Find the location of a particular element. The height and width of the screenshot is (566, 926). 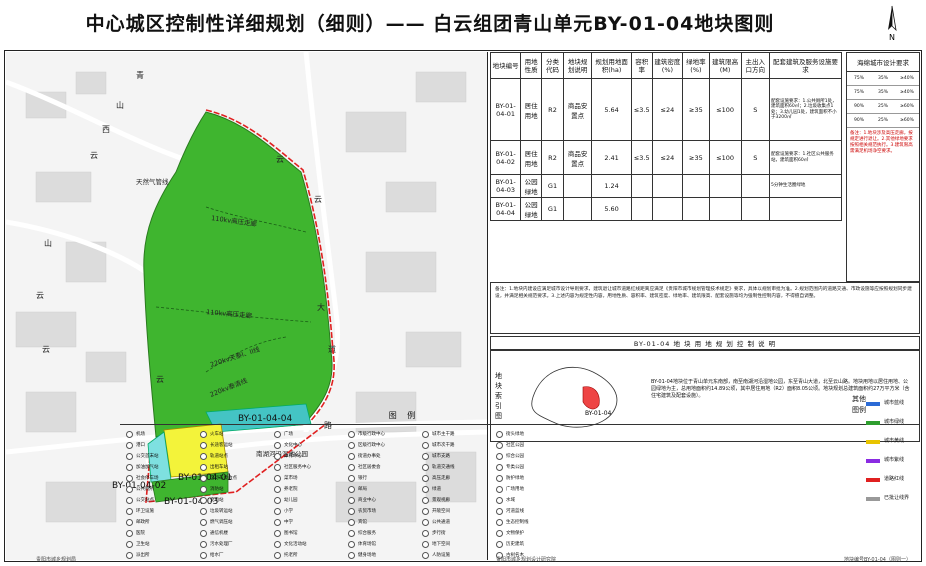

legend-label: 城市支路 is located at coordinates (441, 456).